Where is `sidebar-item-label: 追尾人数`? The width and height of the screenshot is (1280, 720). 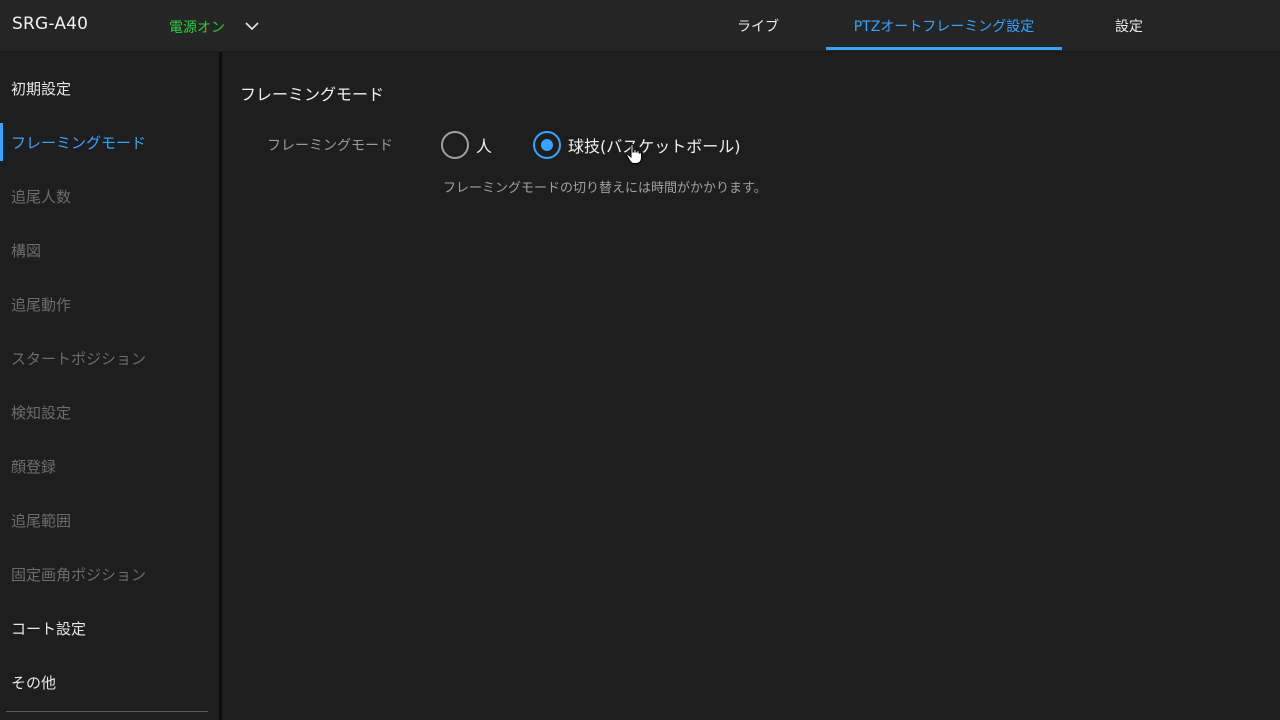
sidebar-item-label: 追尾人数 is located at coordinates (41, 196).